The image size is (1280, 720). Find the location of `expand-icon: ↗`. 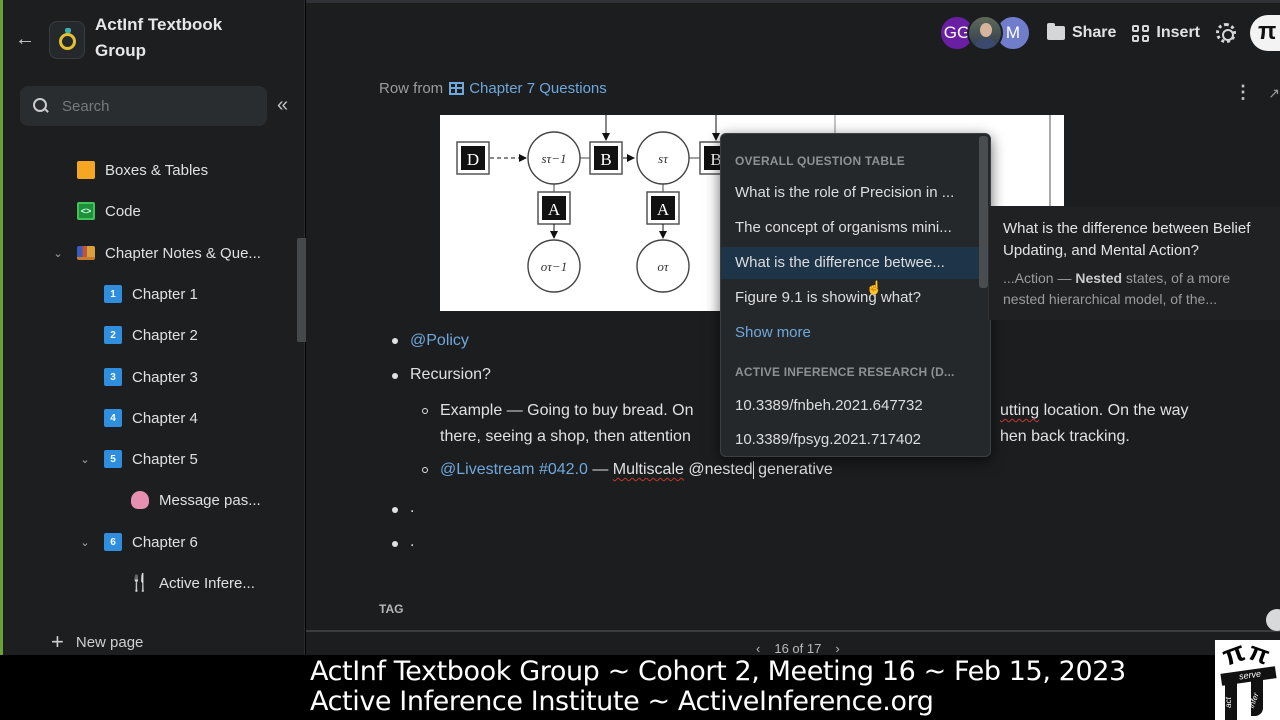

expand-icon: ↗ is located at coordinates (1274, 93).